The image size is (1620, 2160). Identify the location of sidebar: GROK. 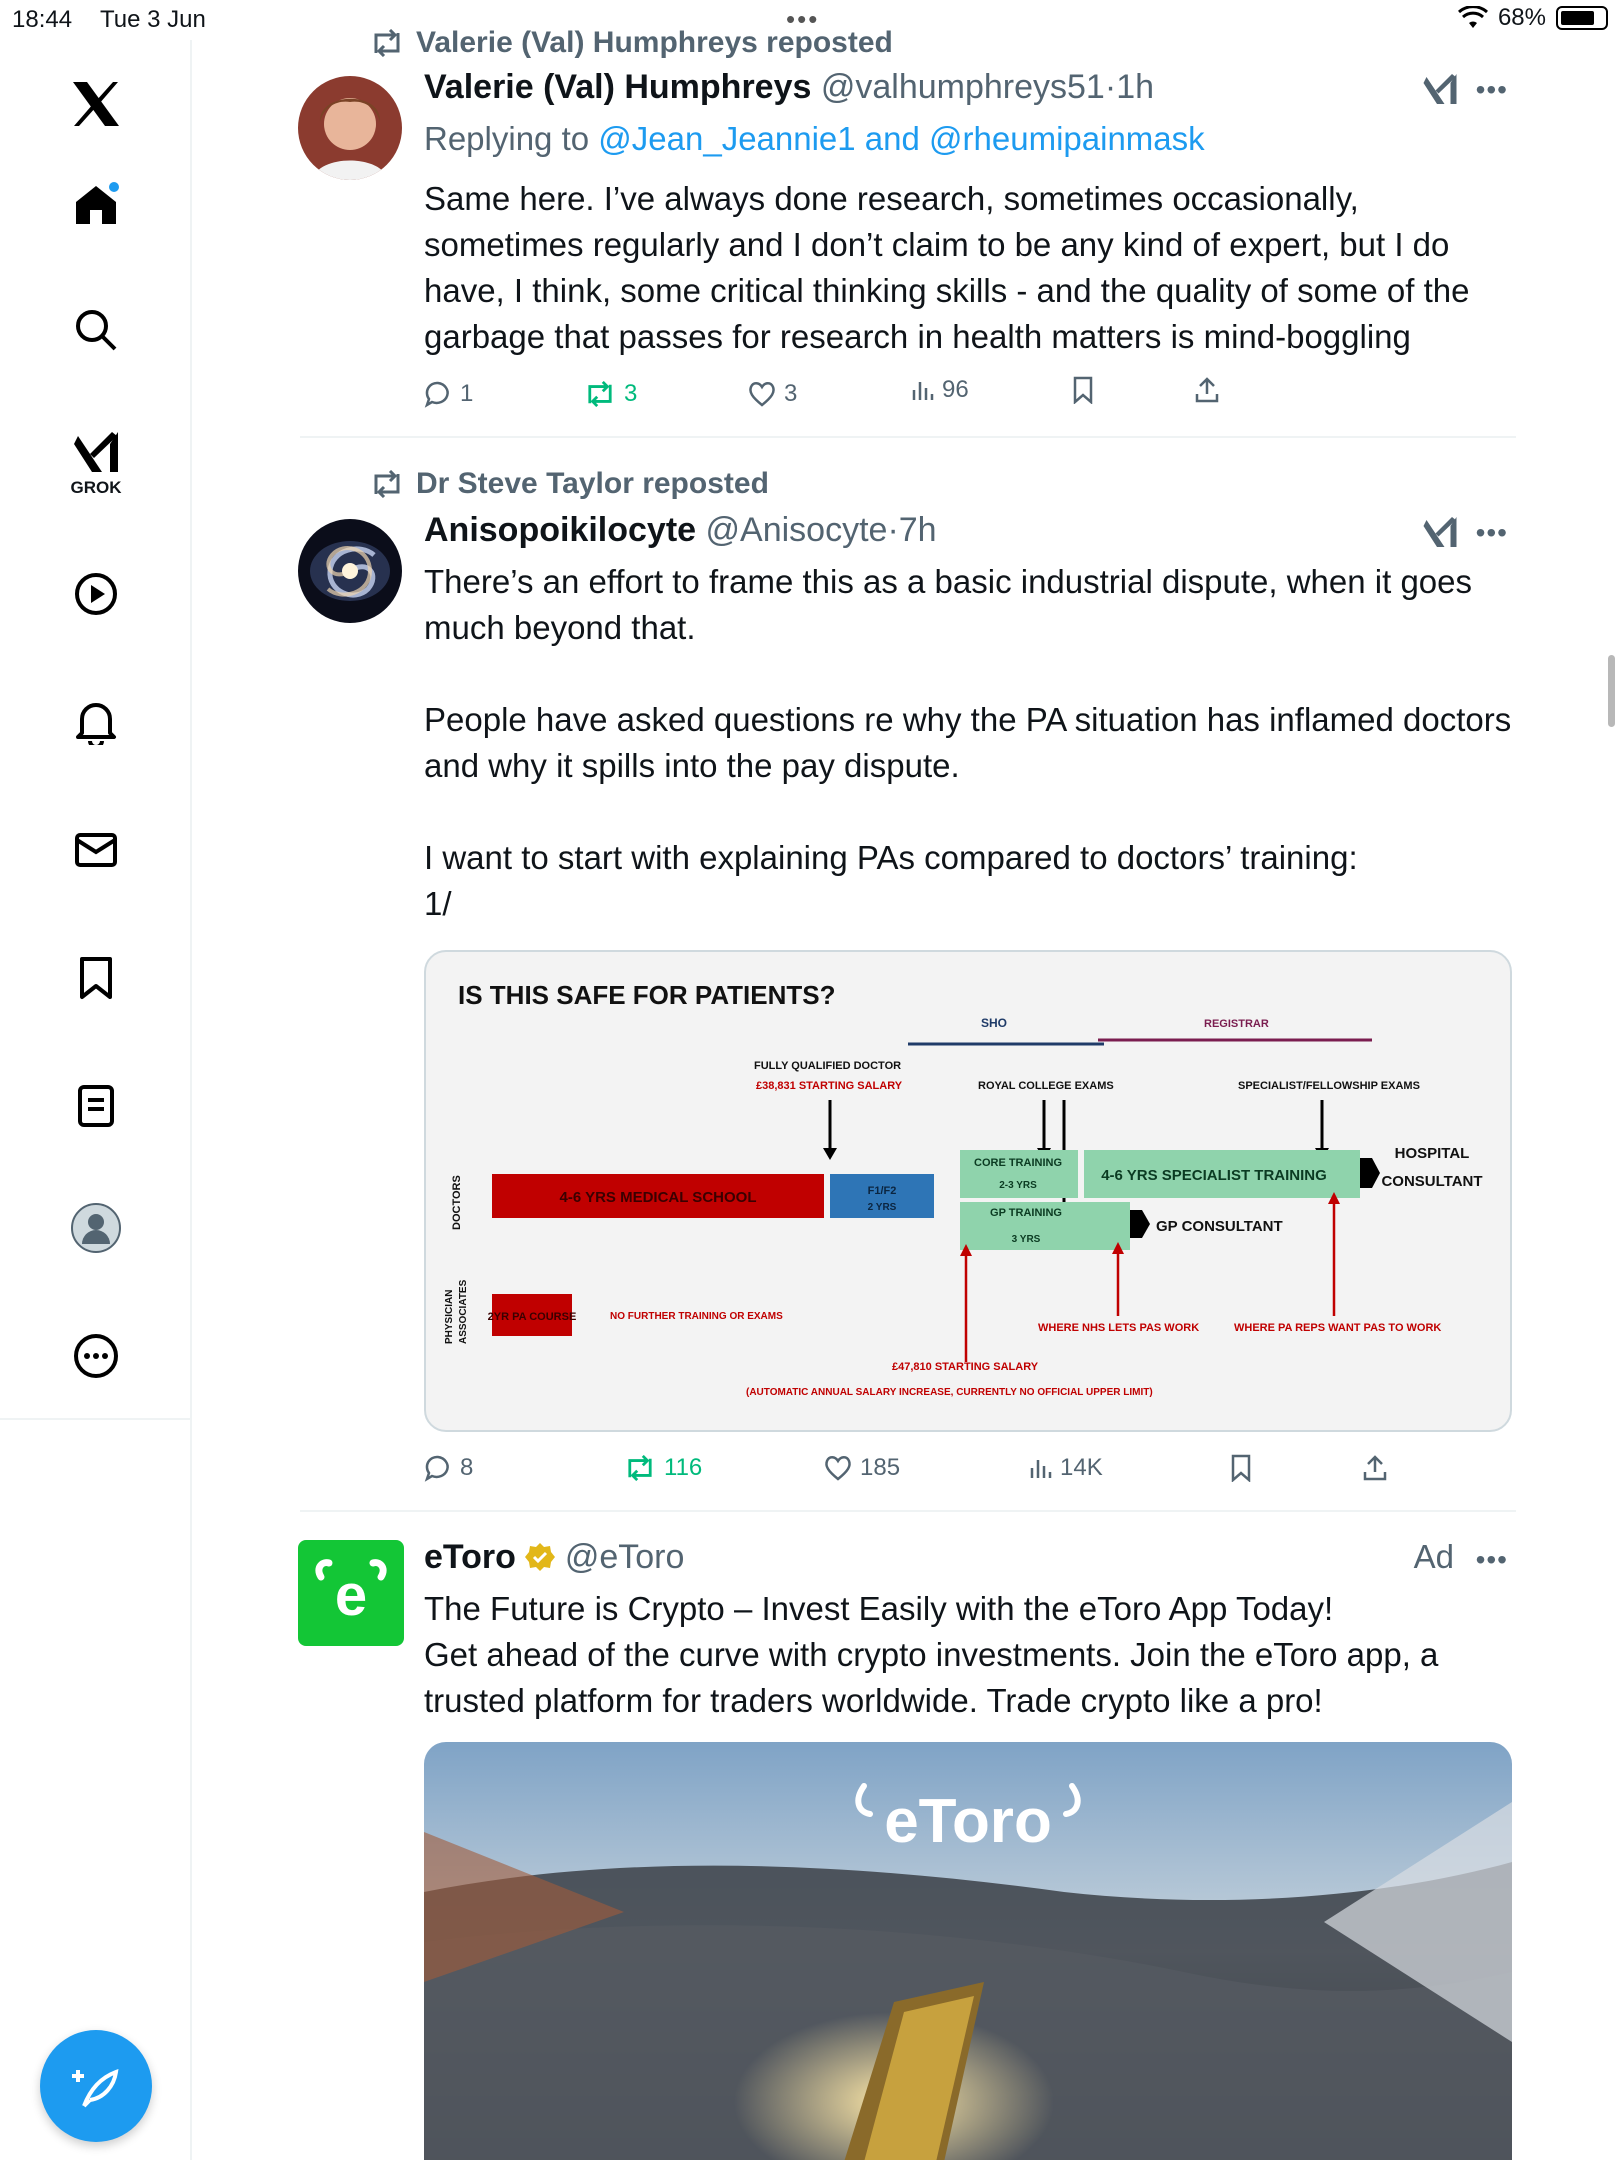
(96, 1100).